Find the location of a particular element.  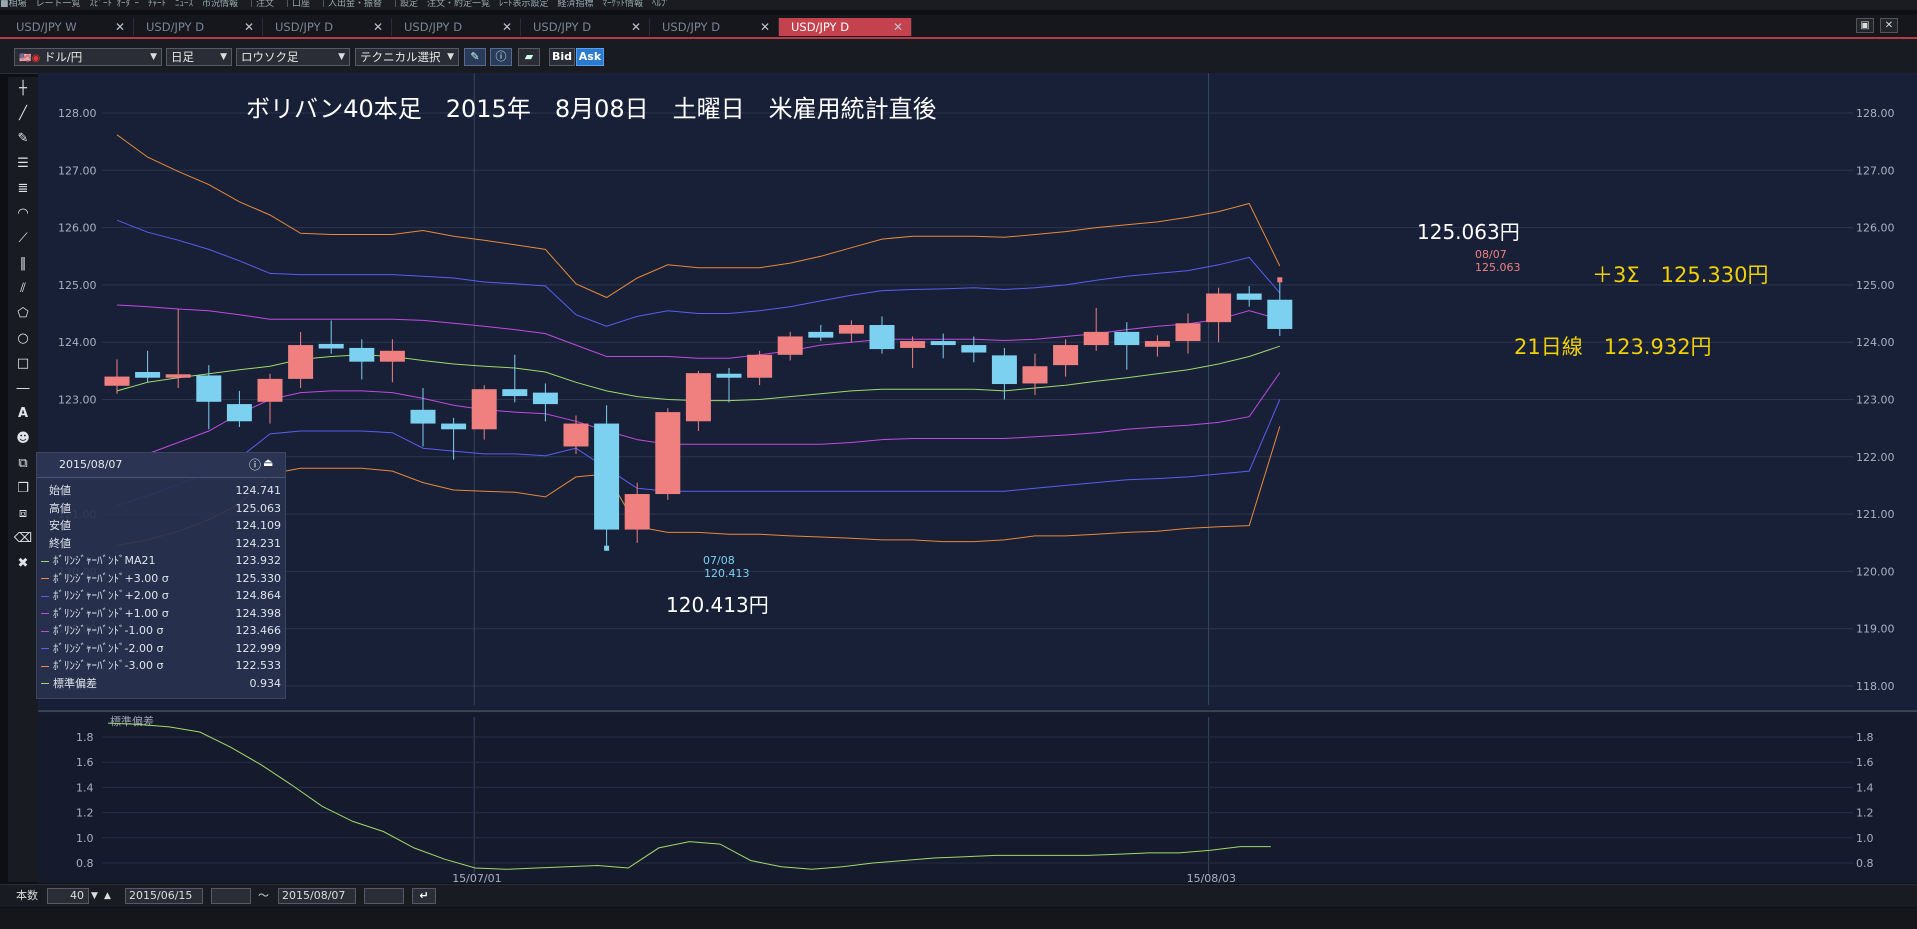

label-icon: ☻ is located at coordinates (23, 439).